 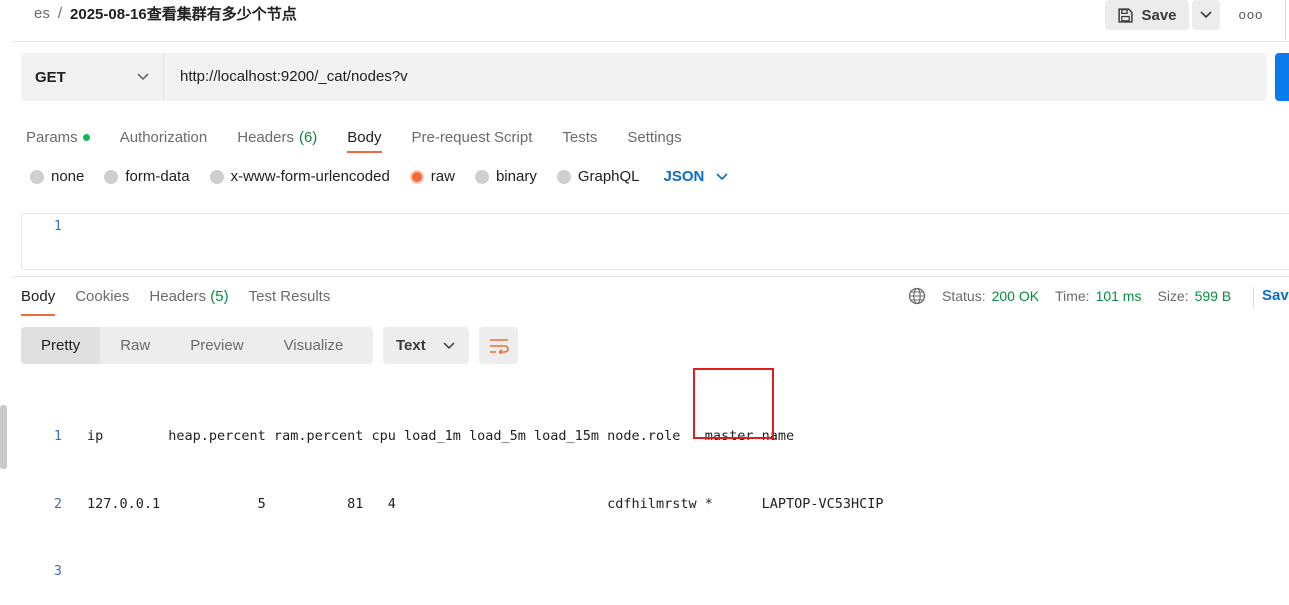 I want to click on tab-headers-count: (6), so click(x=308, y=137).